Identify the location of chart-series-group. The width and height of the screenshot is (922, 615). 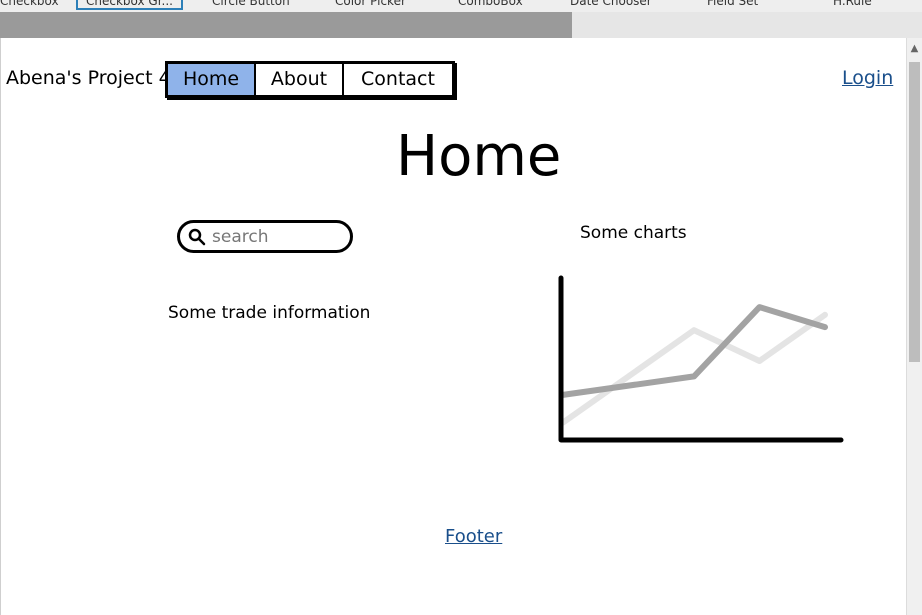
(694, 365).